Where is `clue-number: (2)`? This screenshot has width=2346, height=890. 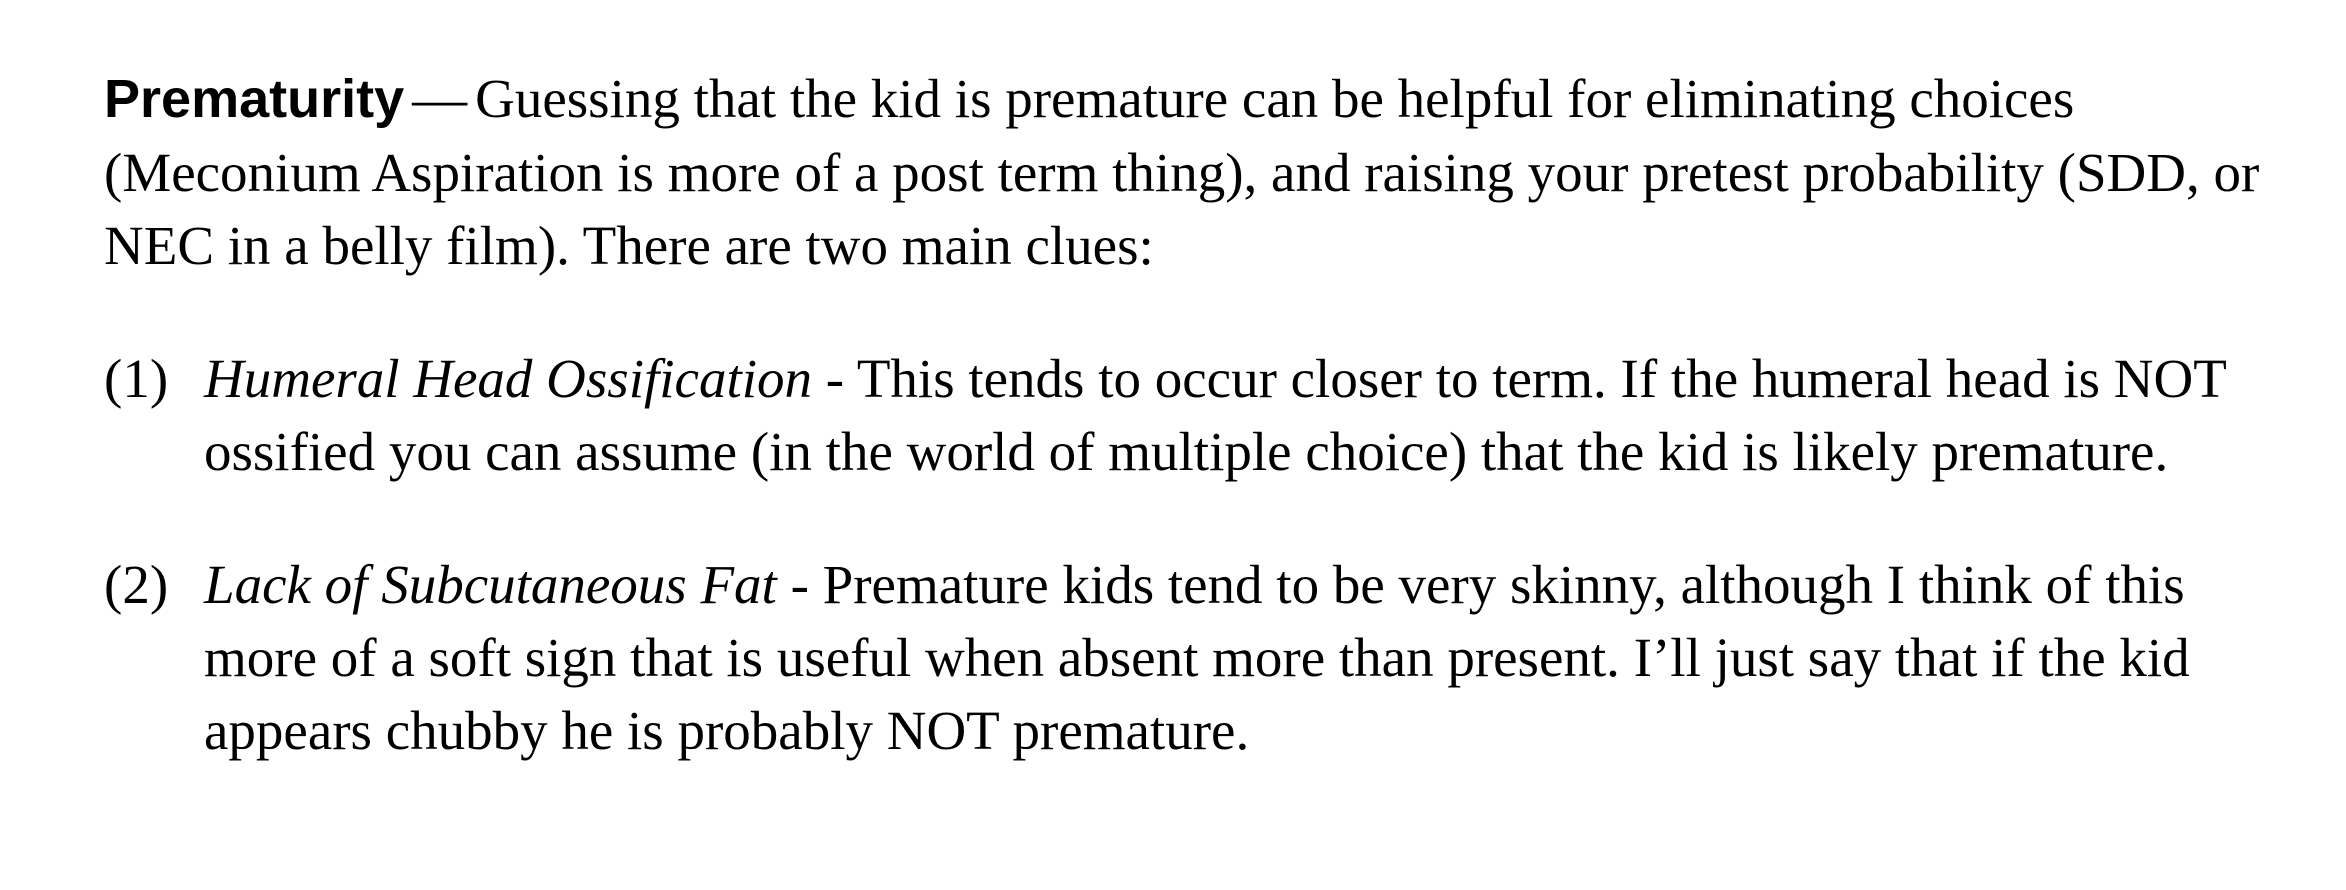 clue-number: (2) is located at coordinates (136, 584).